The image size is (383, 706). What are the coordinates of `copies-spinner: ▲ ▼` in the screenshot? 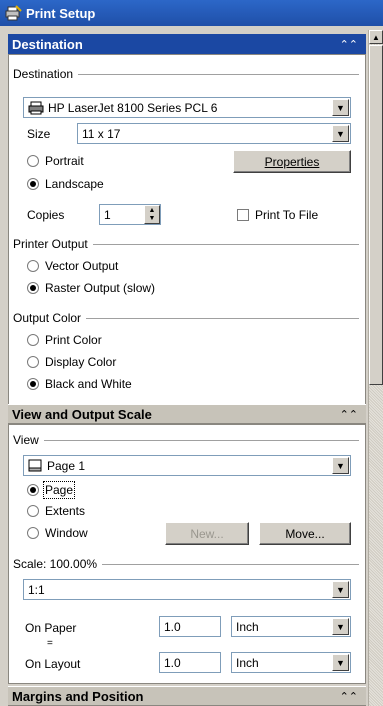 It's located at (152, 214).